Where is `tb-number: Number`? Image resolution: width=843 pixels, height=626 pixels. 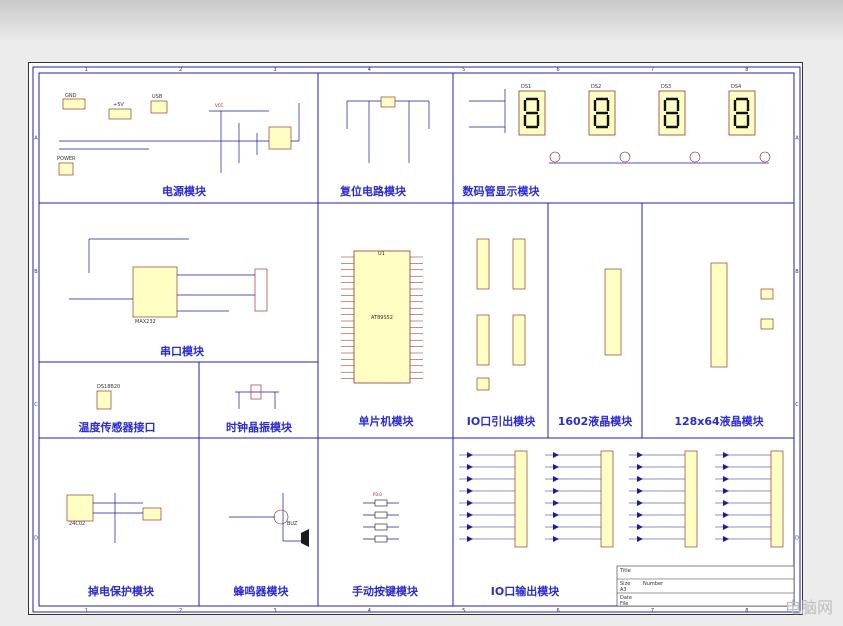 tb-number: Number is located at coordinates (653, 584).